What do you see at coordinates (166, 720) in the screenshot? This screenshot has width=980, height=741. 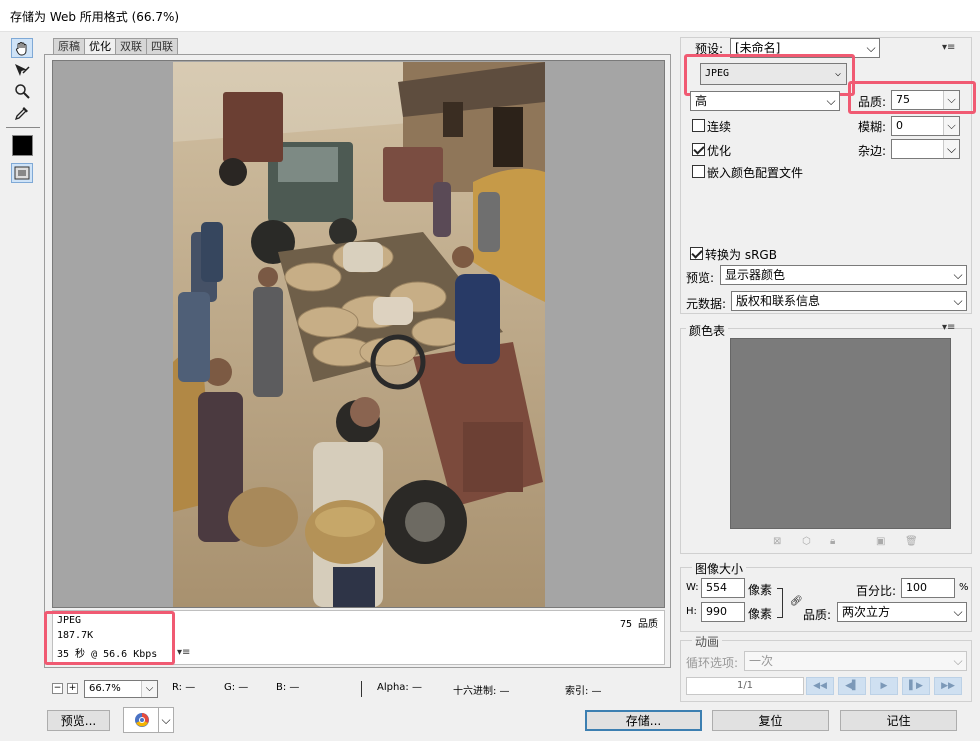 I see `browser-chevron-down-icon: ⌵` at bounding box center [166, 720].